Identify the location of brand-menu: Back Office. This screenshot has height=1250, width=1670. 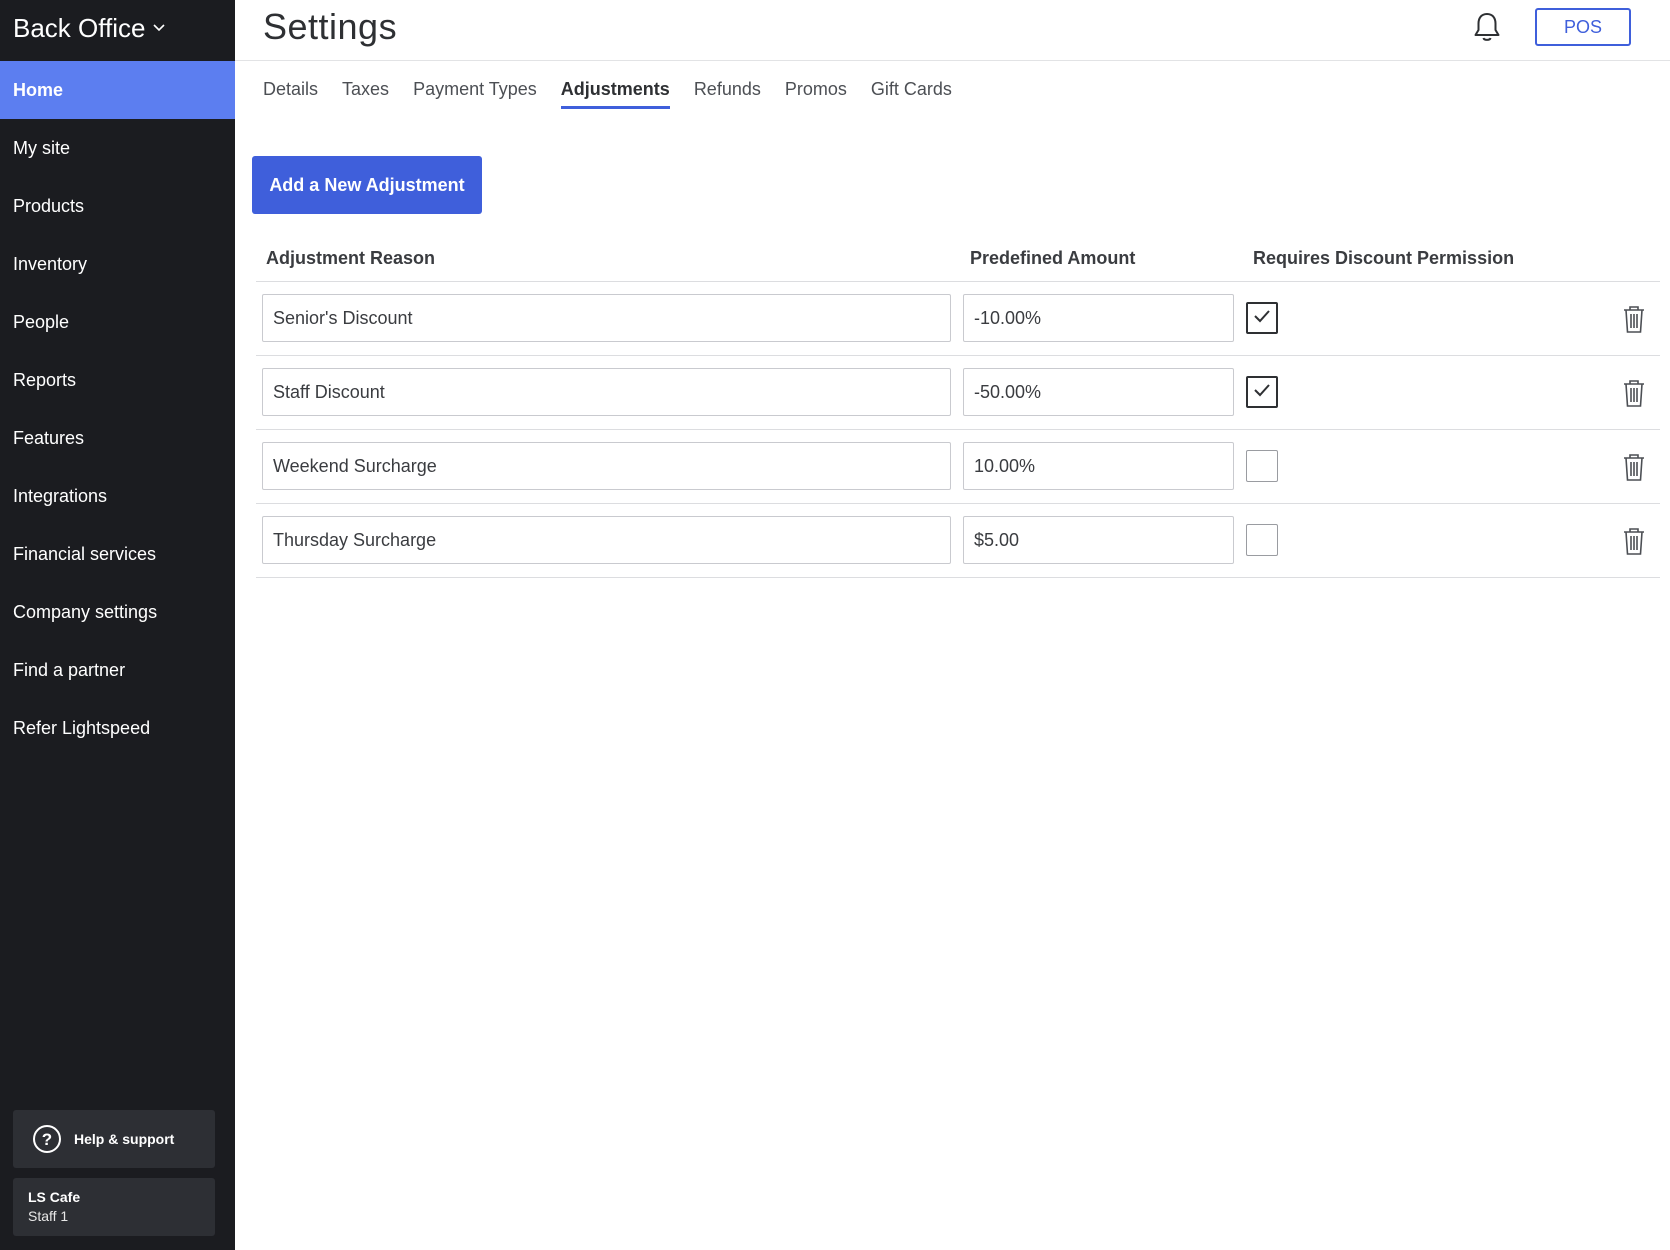
(89, 28).